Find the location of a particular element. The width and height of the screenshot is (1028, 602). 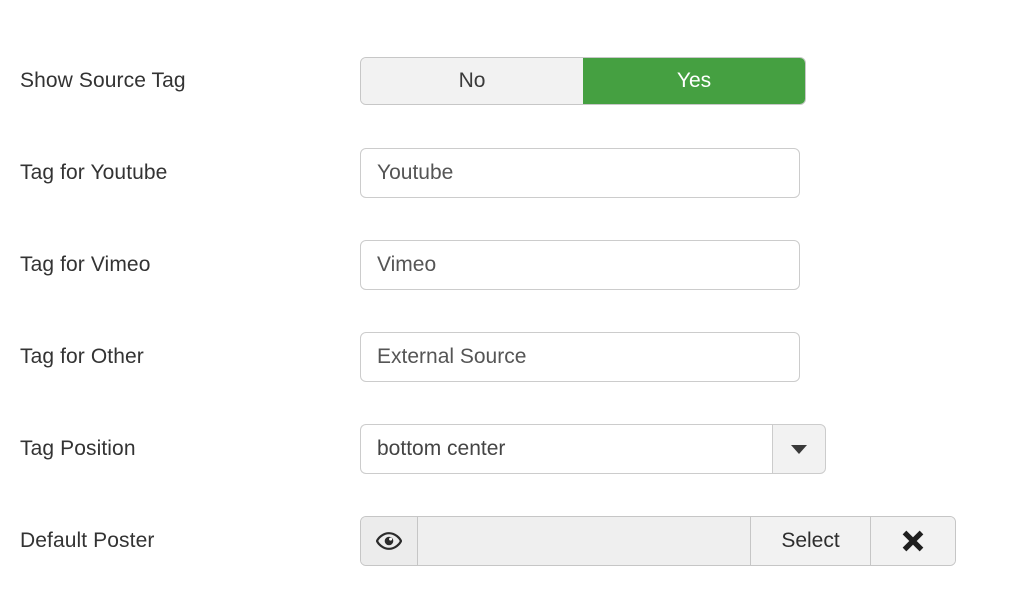

tag-position-selected-value: bottom center is located at coordinates (566, 449).